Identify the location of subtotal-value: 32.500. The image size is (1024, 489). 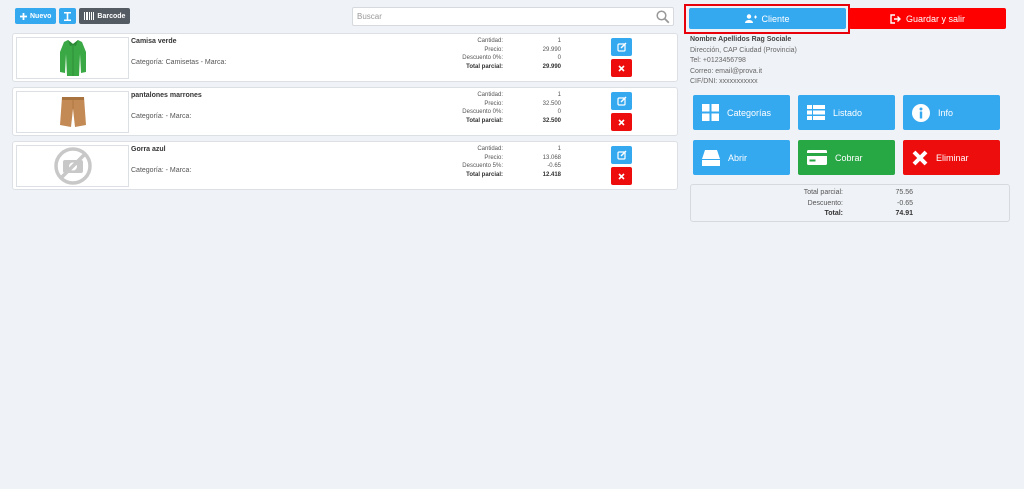
(551, 120).